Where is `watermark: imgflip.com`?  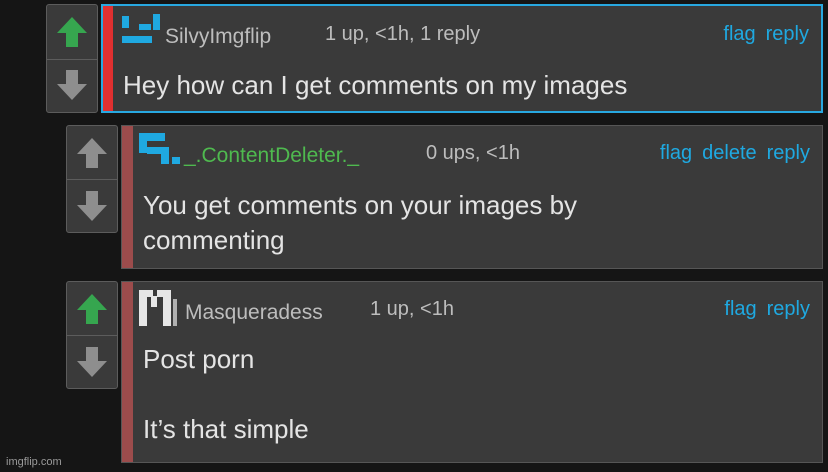 watermark: imgflip.com is located at coordinates (34, 462).